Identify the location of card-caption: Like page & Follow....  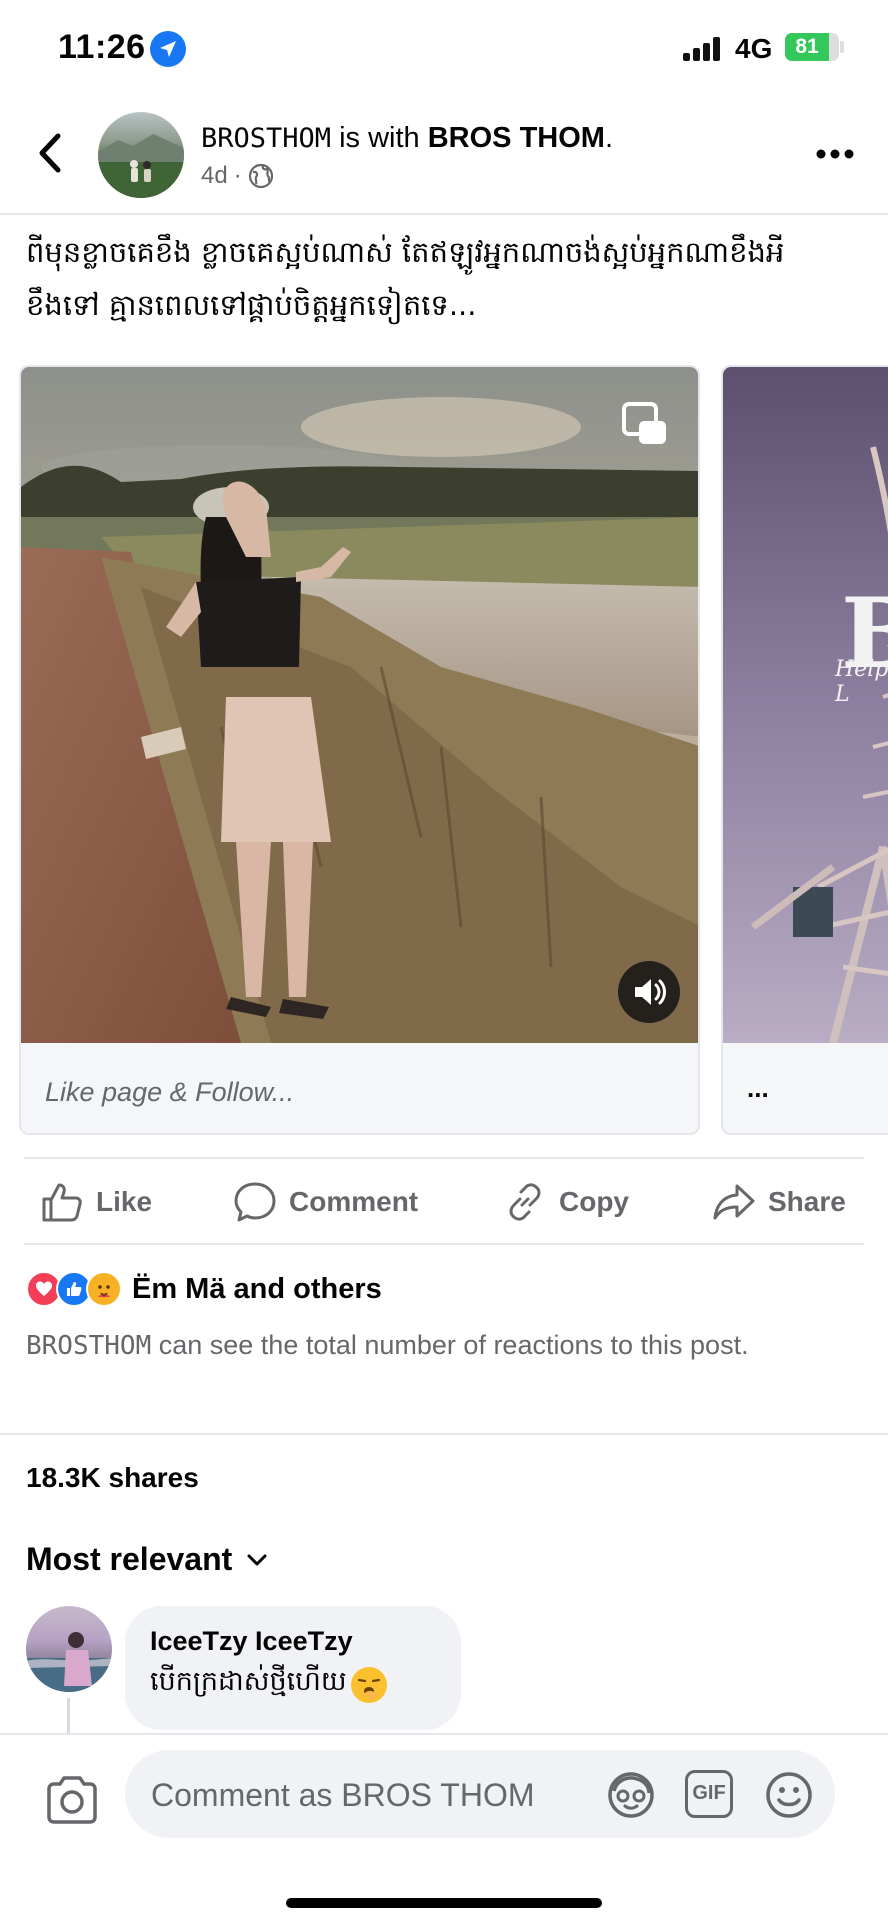
(359, 1088).